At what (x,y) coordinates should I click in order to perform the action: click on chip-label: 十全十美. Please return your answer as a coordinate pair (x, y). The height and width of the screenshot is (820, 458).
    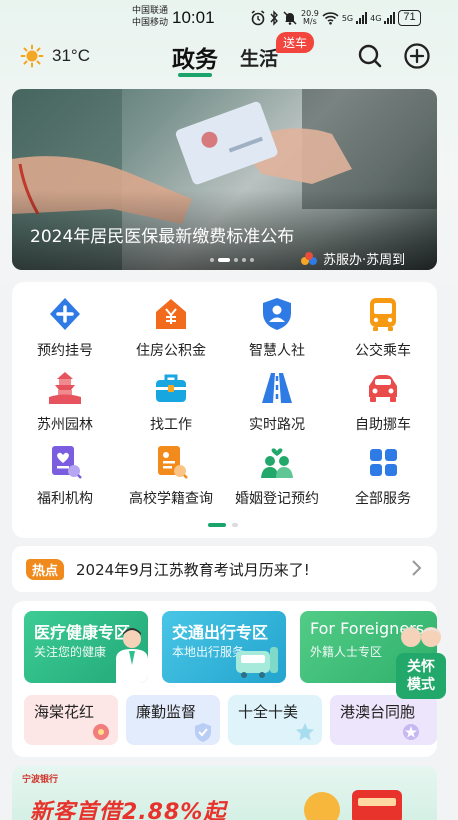
    Looking at the image, I should click on (268, 712).